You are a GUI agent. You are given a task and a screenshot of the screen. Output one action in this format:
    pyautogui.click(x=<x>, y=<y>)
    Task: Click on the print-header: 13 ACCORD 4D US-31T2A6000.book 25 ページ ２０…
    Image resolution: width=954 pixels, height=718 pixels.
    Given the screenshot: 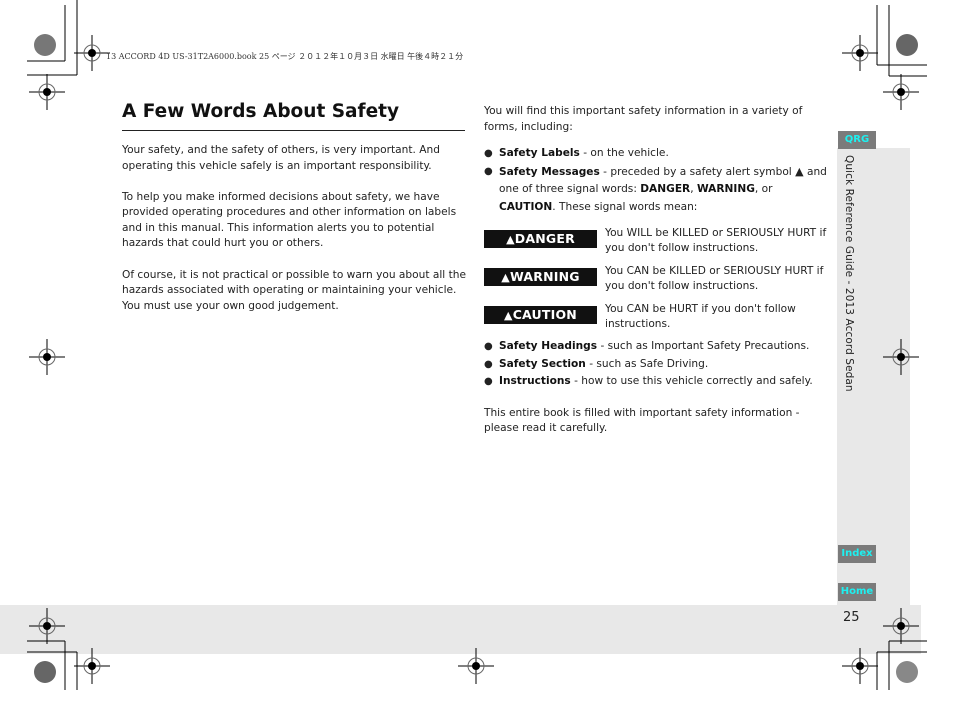 What is the action you would take?
    pyautogui.click(x=285, y=56)
    